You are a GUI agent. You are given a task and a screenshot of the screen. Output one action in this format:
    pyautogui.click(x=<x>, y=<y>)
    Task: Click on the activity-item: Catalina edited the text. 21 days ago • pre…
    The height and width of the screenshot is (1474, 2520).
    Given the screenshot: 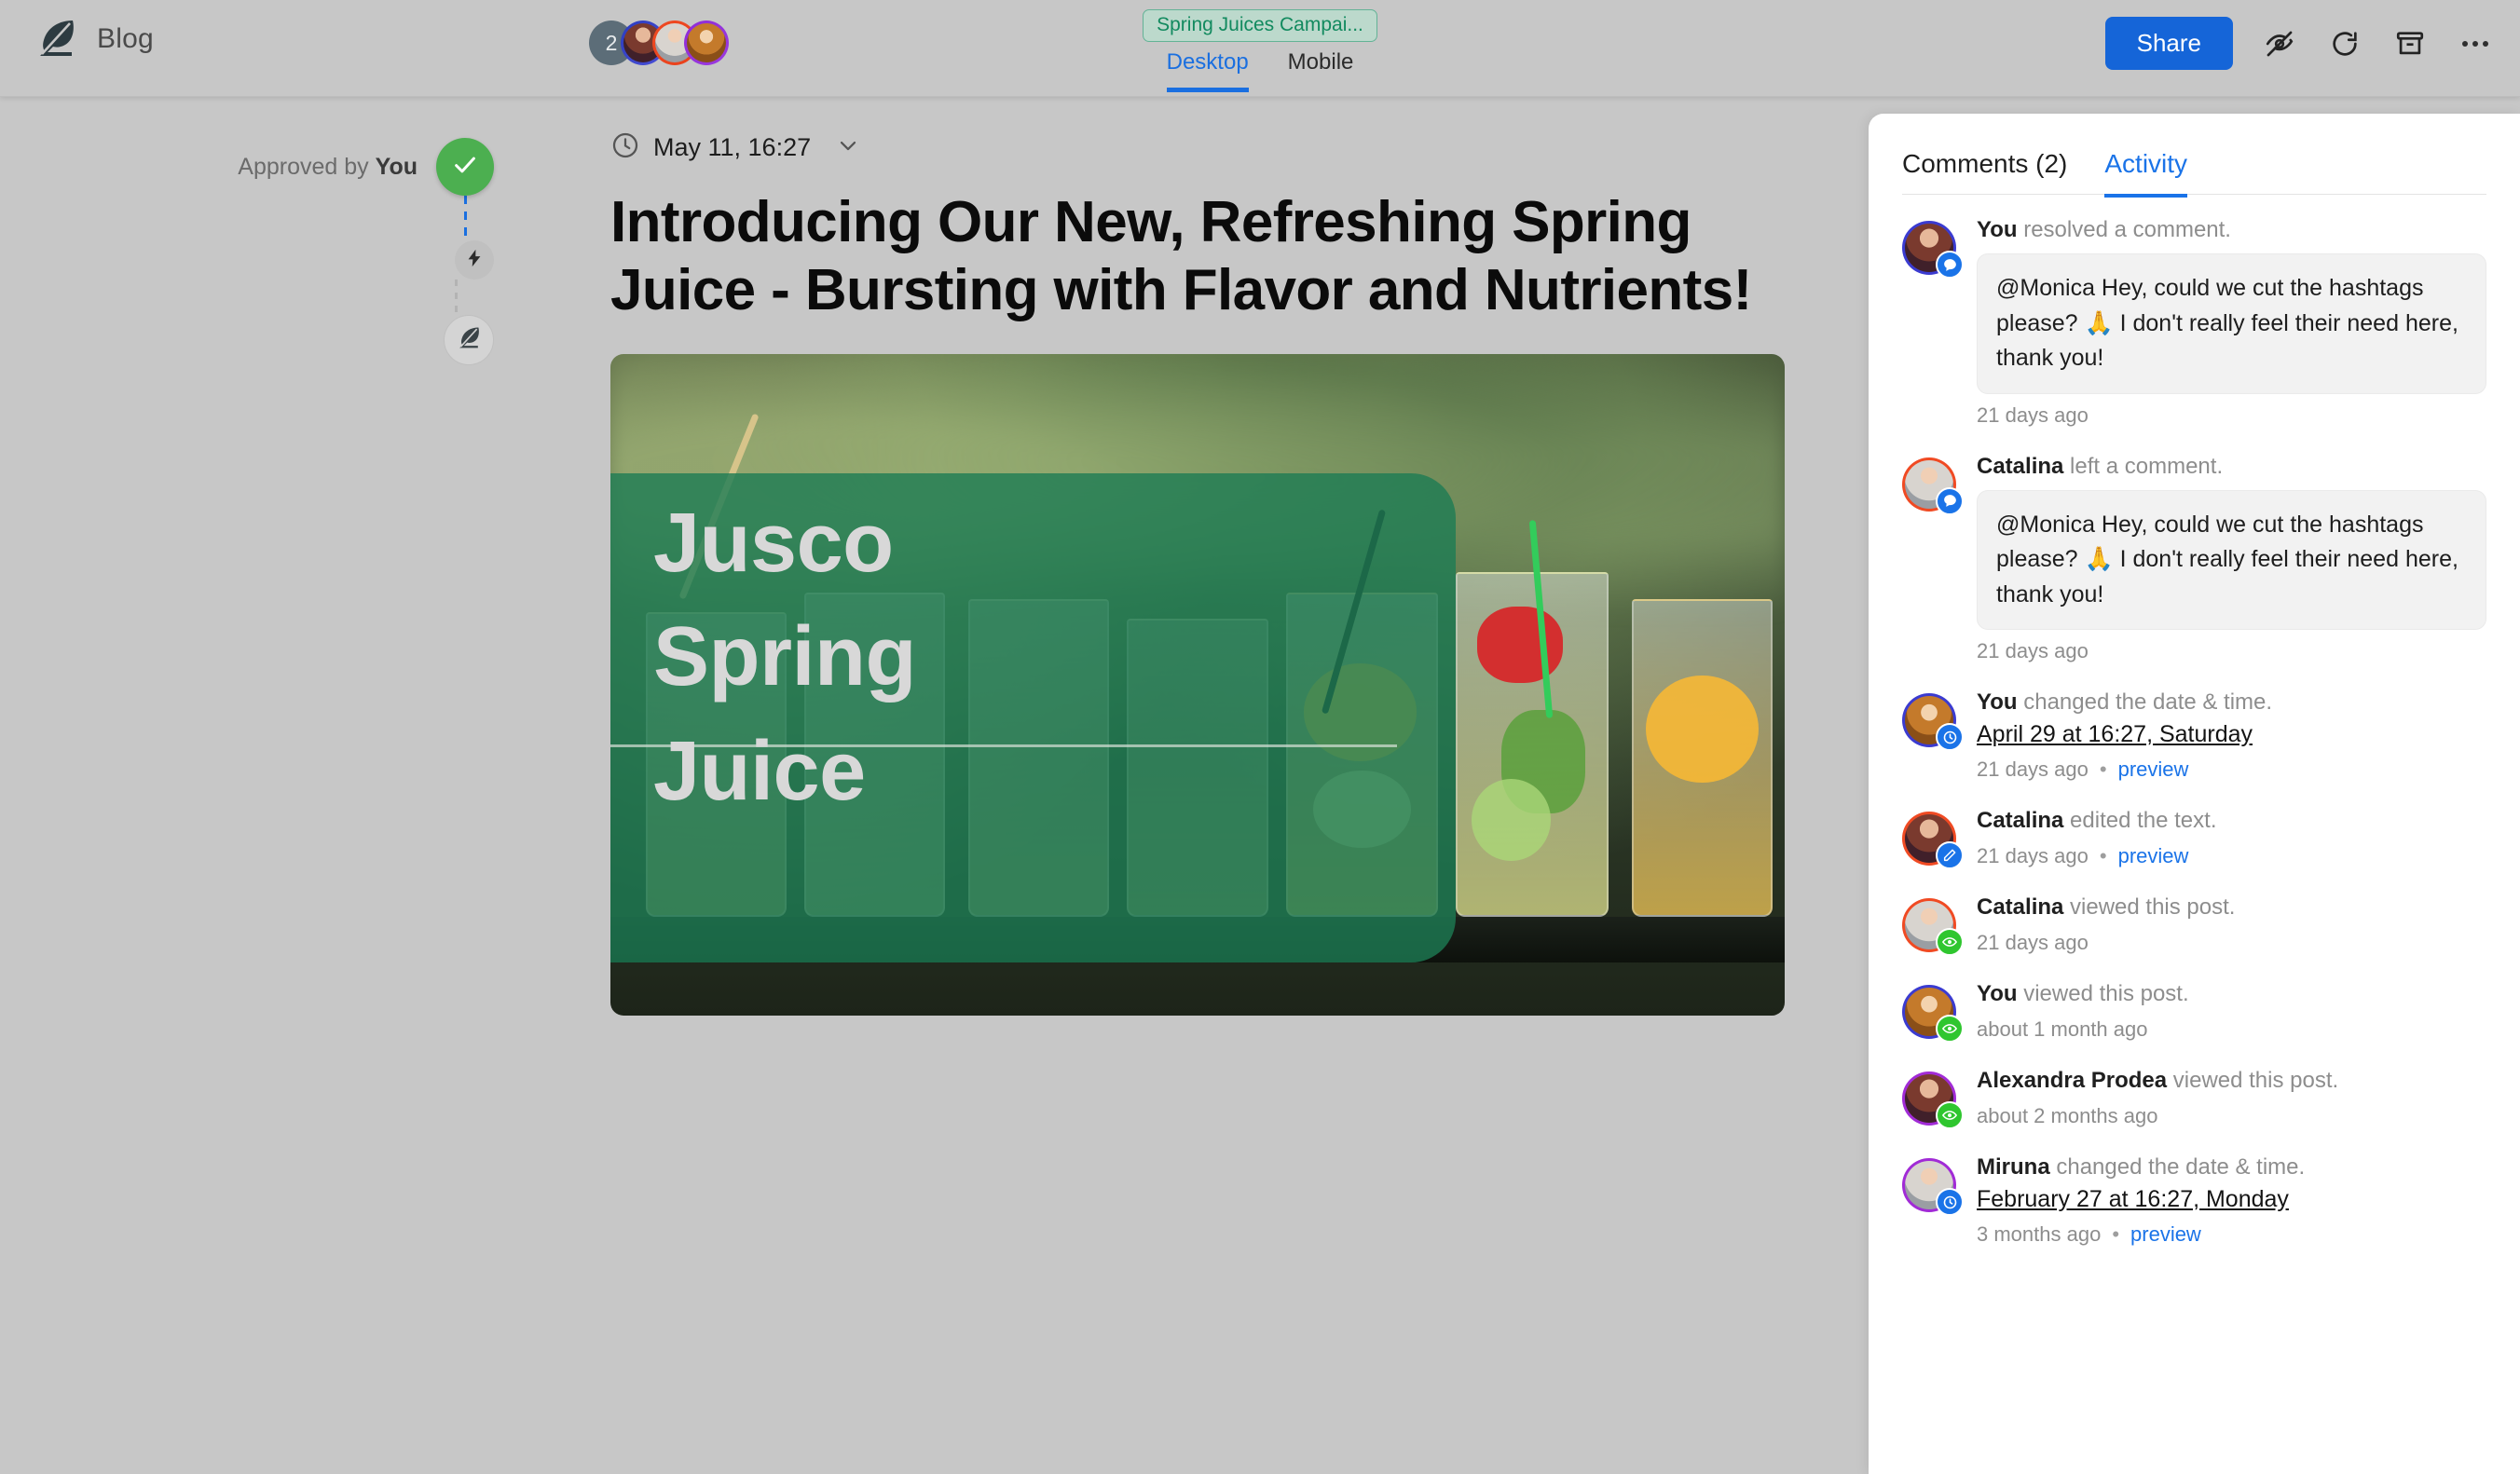 What is the action you would take?
    pyautogui.click(x=2194, y=838)
    